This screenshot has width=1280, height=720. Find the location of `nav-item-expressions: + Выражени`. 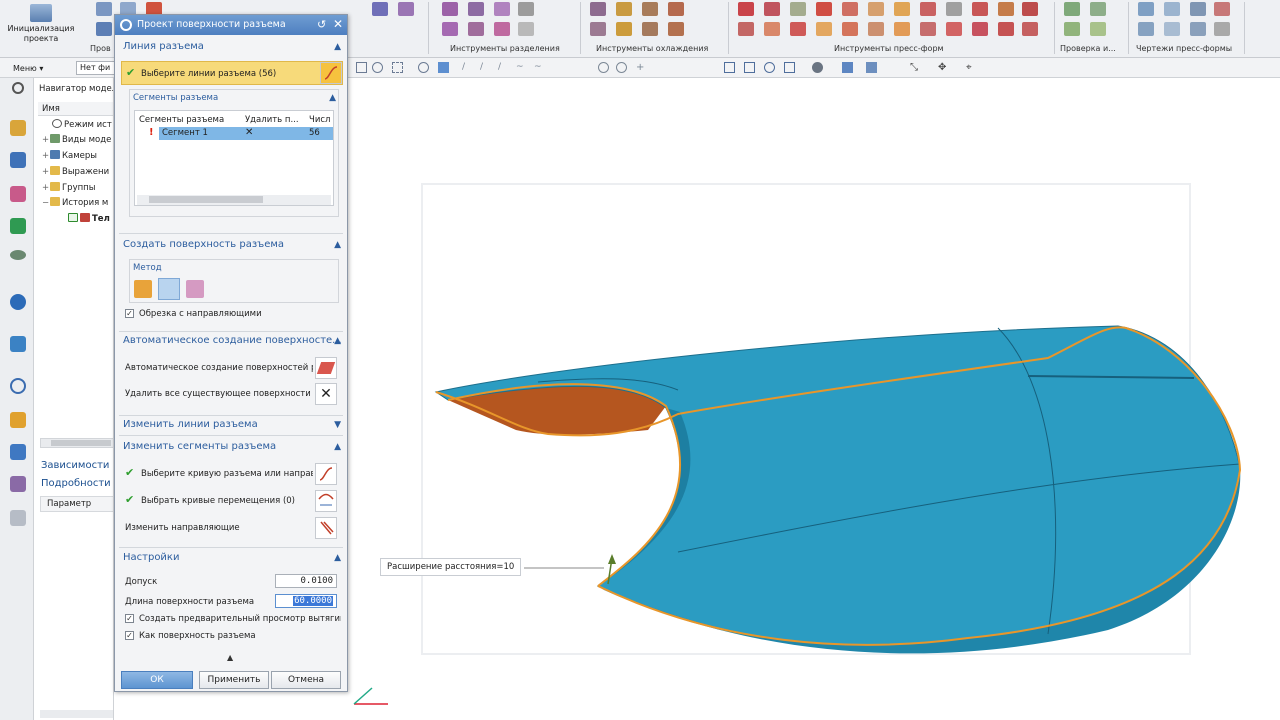

nav-item-expressions: + Выражени is located at coordinates (75, 172).